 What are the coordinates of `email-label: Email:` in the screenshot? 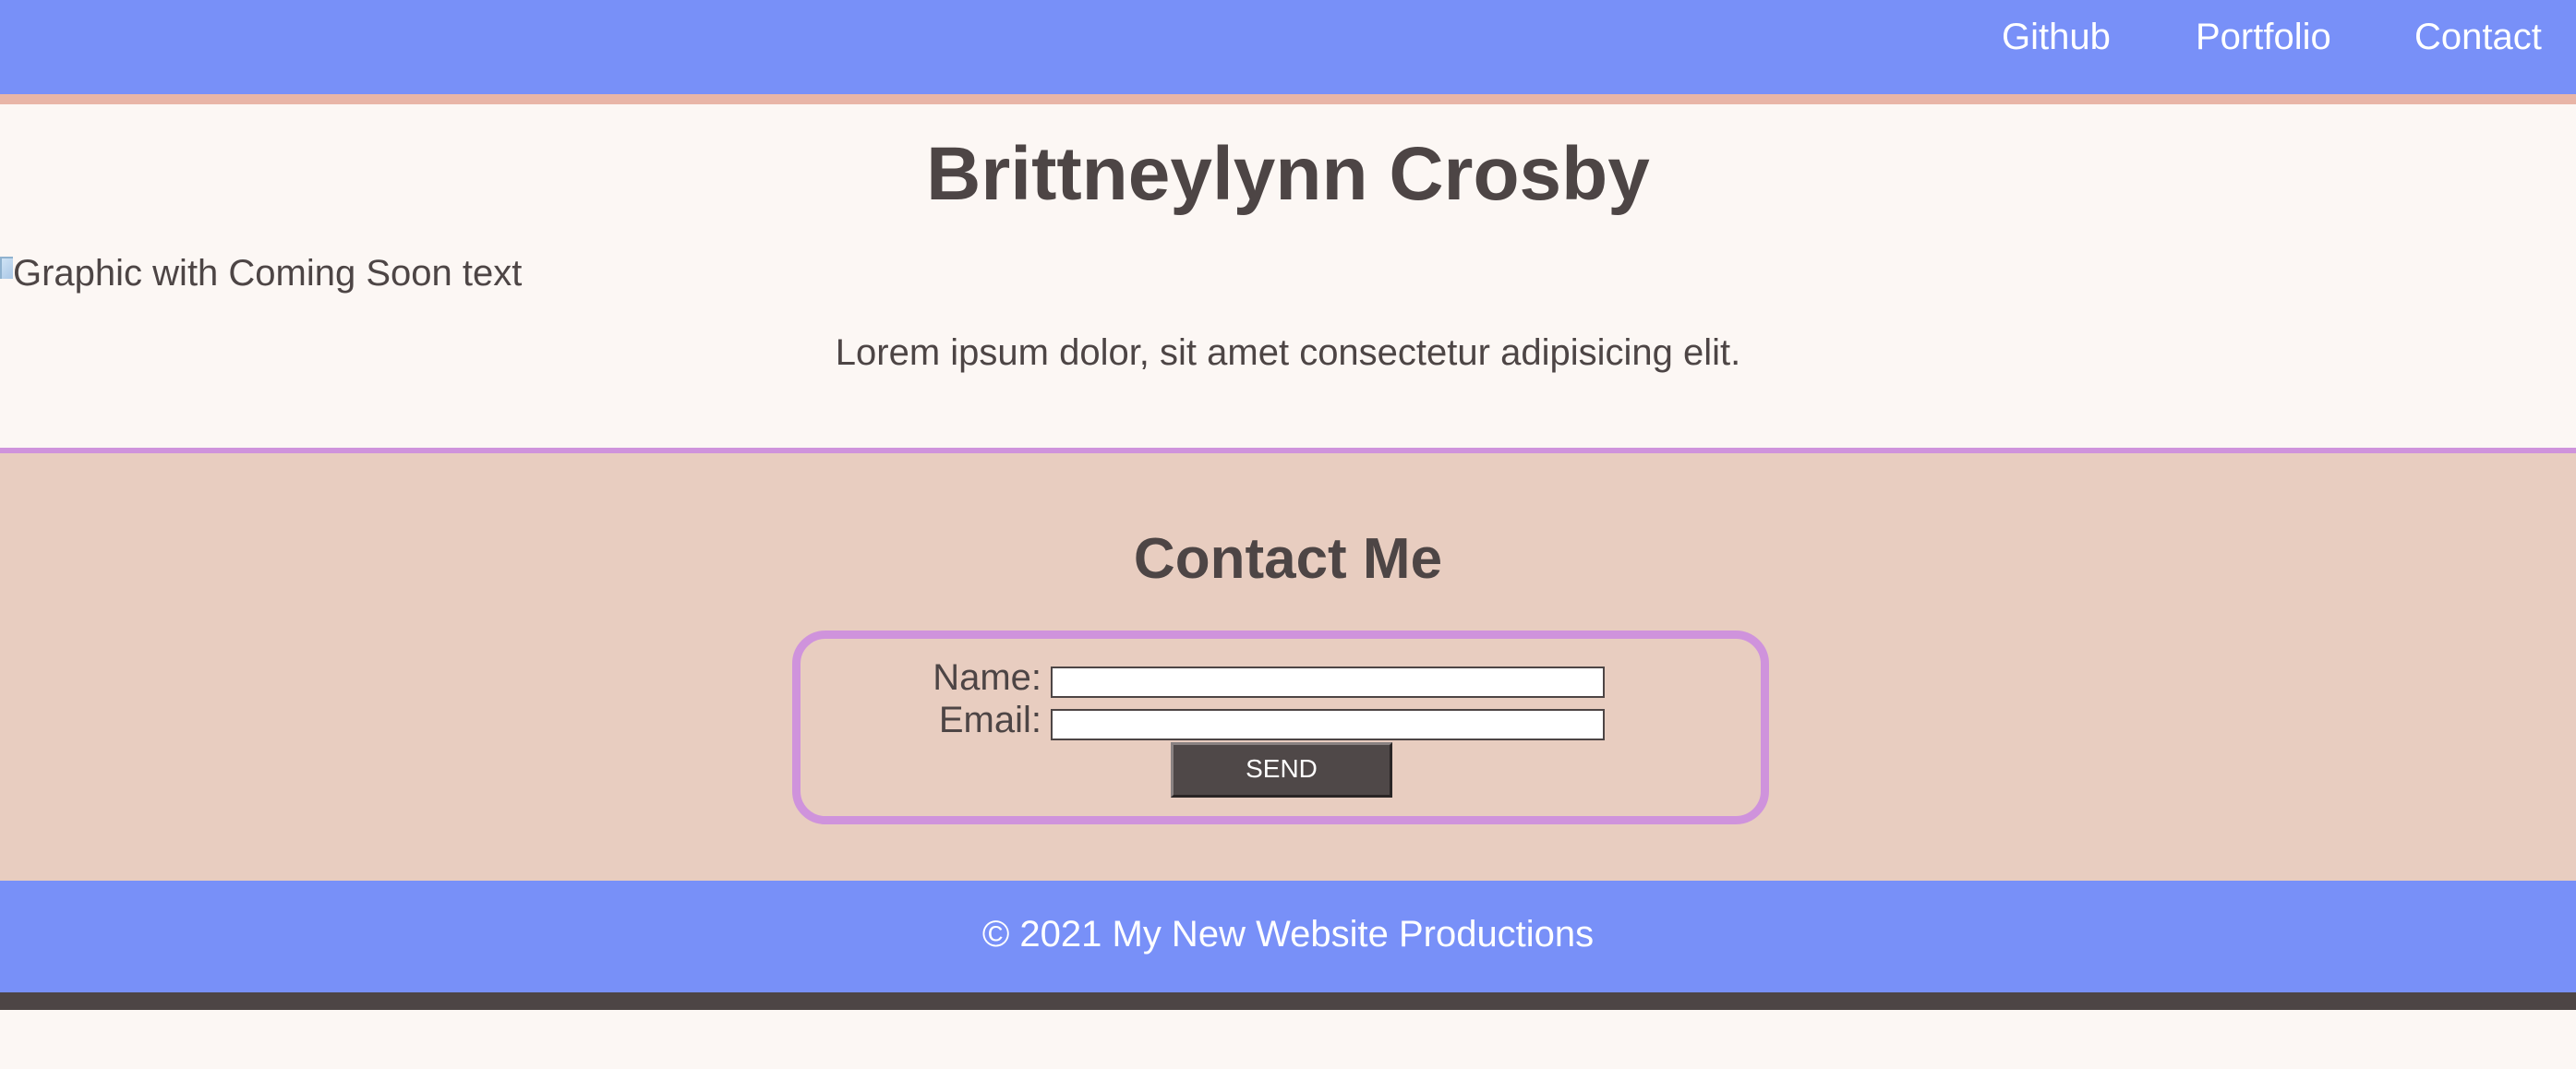 It's located at (989, 720).